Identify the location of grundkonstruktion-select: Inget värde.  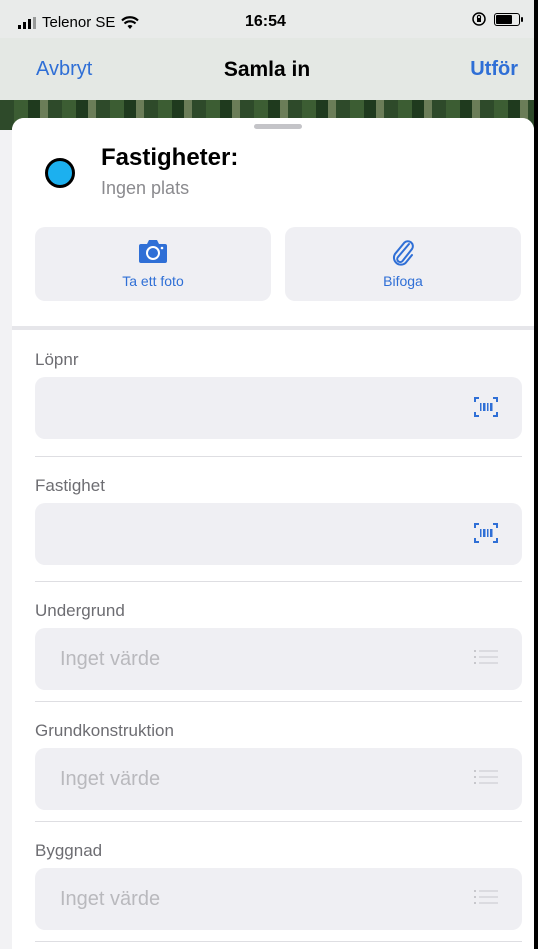
(278, 779).